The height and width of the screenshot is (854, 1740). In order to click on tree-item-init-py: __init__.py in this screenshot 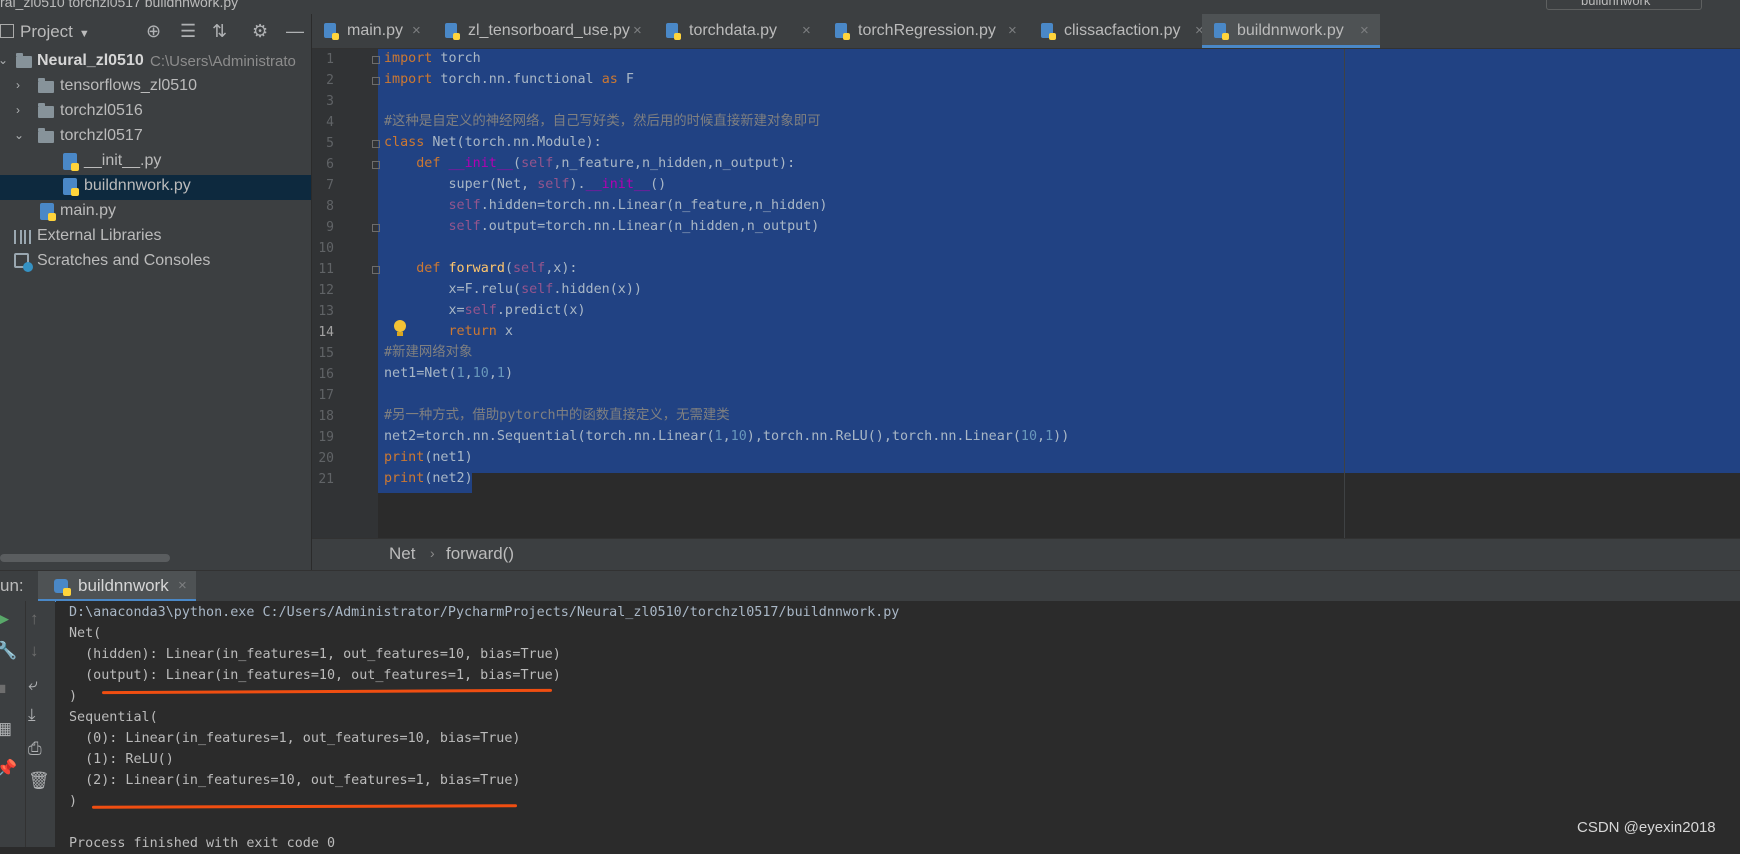, I will do `click(155, 162)`.